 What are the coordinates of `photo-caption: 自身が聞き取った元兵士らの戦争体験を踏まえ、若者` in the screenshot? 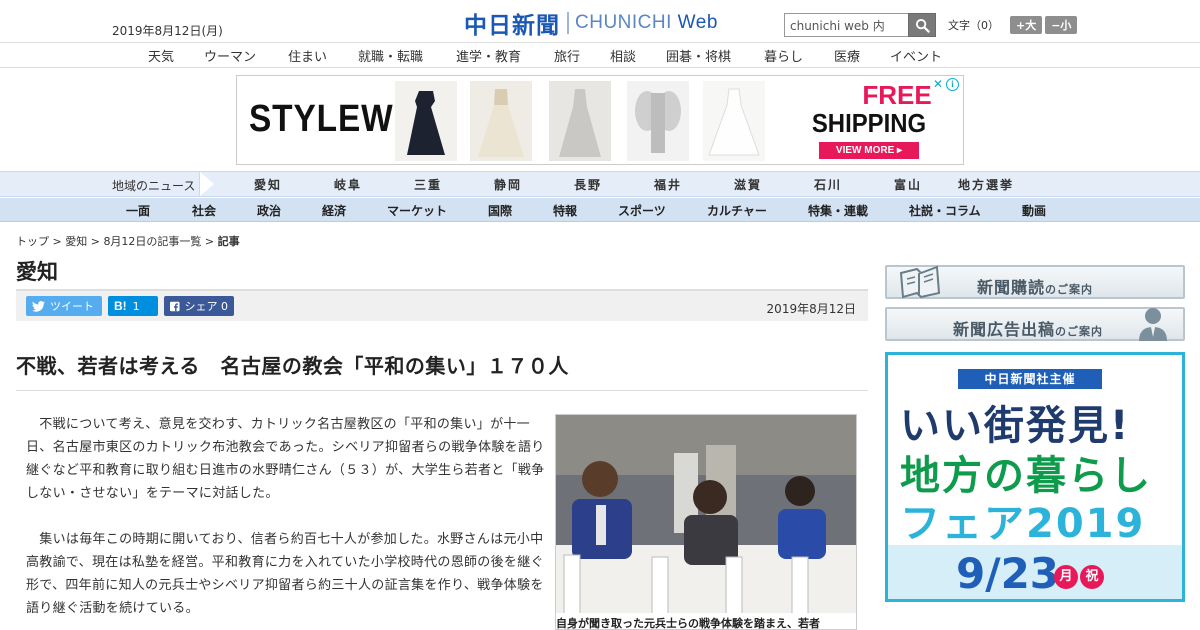 It's located at (706, 621).